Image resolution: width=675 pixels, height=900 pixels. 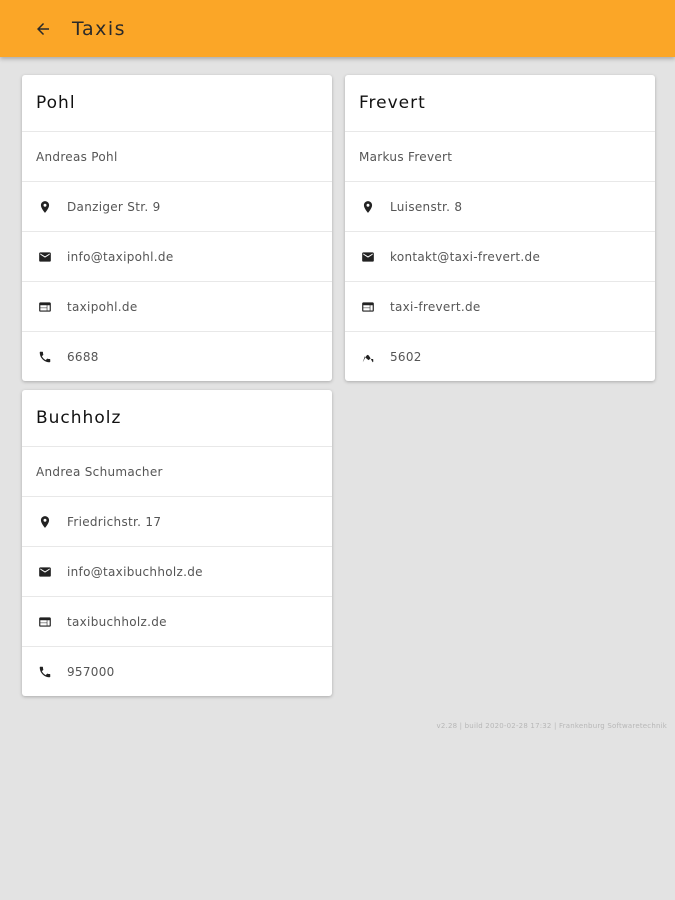 I want to click on card-title: Pohl, so click(x=177, y=103).